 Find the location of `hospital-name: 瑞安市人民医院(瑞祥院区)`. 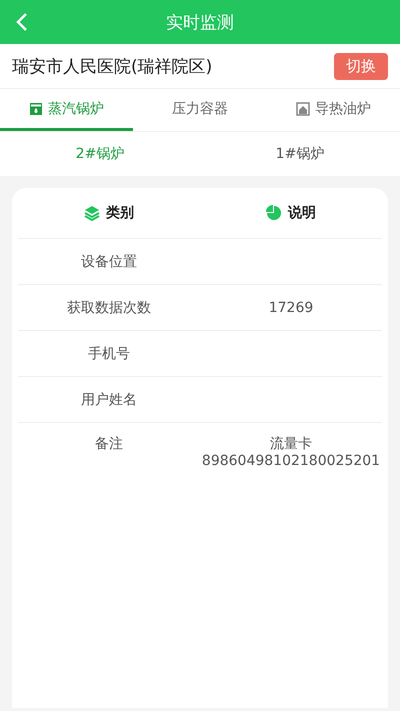

hospital-name: 瑞安市人民医院(瑞祥院区) is located at coordinates (112, 67).